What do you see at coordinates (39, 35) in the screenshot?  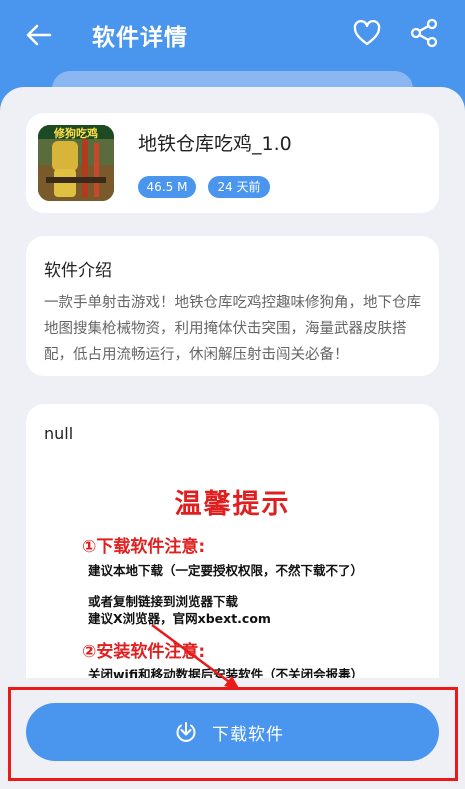 I see `back-arrow-icon` at bounding box center [39, 35].